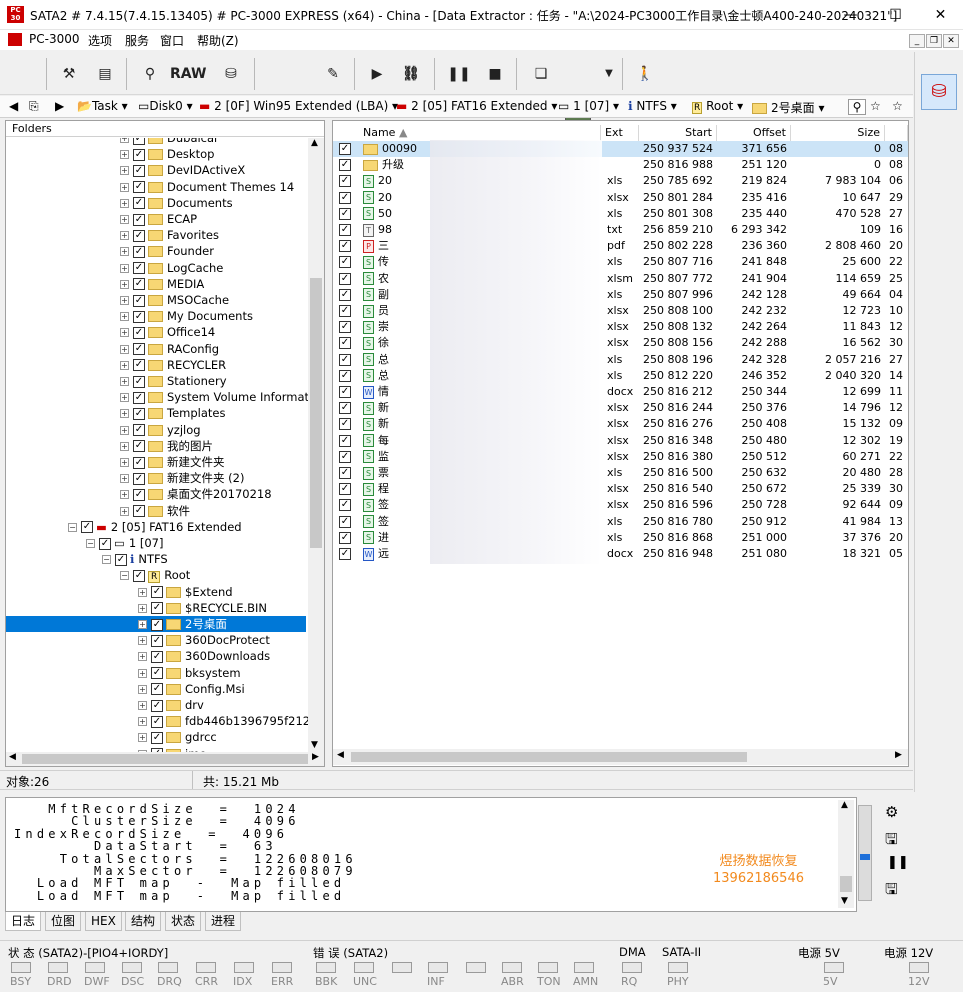 The image size is (963, 992). Describe the element at coordinates (620, 408) in the screenshot. I see `file-row: ✓ S 新 xlsx 250 816 244 250 376 14 796 12` at that location.